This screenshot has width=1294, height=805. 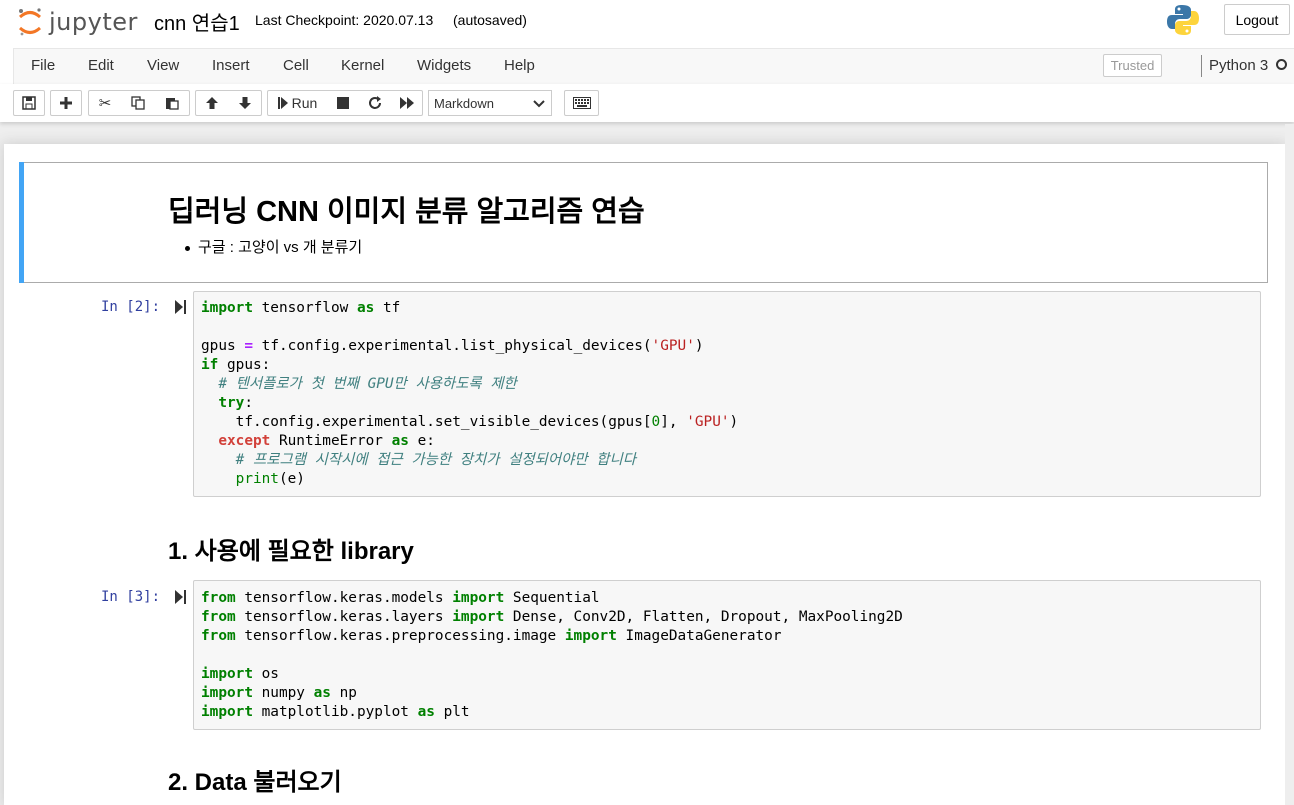 What do you see at coordinates (406, 212) in the screenshot?
I see `notebook-heading: 딥러닝 CNN 이미지 분류 알고리즘 연습` at bounding box center [406, 212].